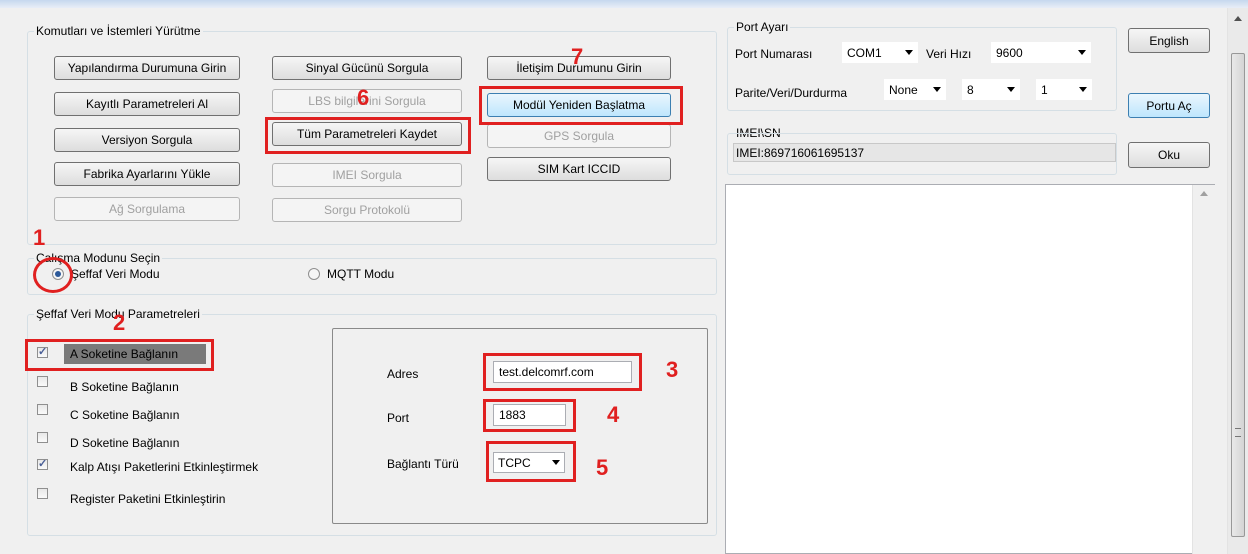 This screenshot has width=1248, height=554. Describe the element at coordinates (39, 237) in the screenshot. I see `annotation-number-1: 1` at that location.